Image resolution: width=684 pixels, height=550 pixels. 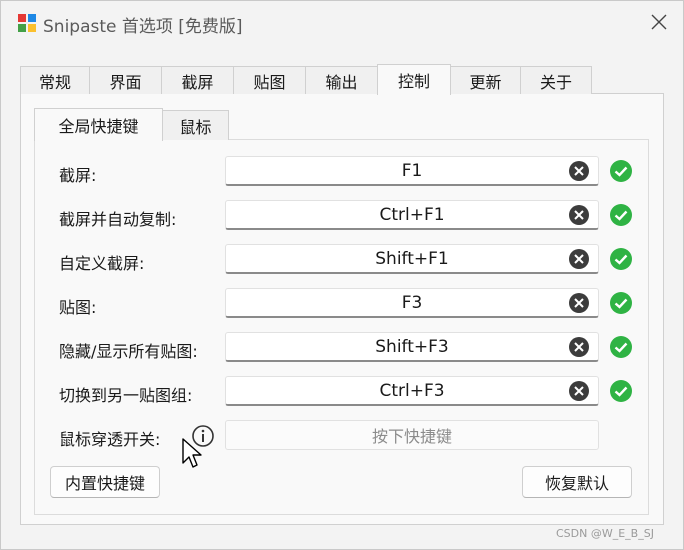 What do you see at coordinates (269, 80) in the screenshot?
I see `tab-paste: 贴图` at bounding box center [269, 80].